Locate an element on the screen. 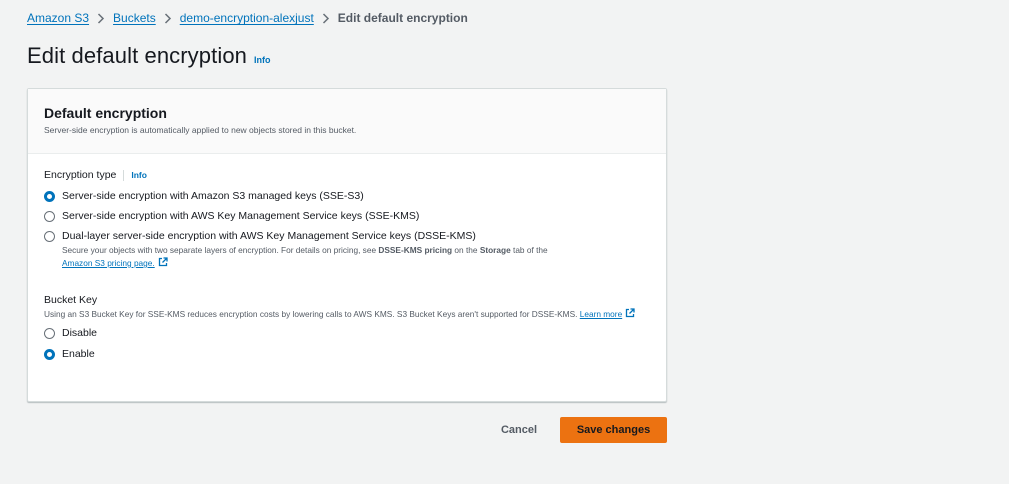  pricing-page-link: Amazon S3 pricing page. is located at coordinates (108, 263).